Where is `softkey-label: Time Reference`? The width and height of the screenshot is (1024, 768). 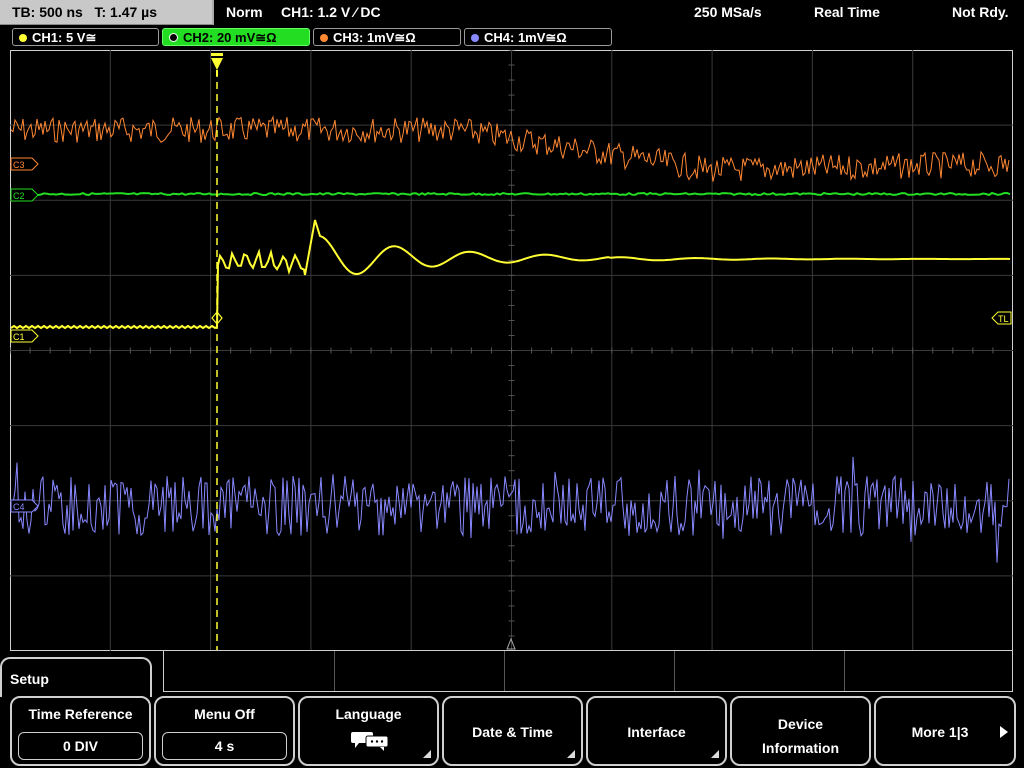
softkey-label: Time Reference is located at coordinates (80, 714).